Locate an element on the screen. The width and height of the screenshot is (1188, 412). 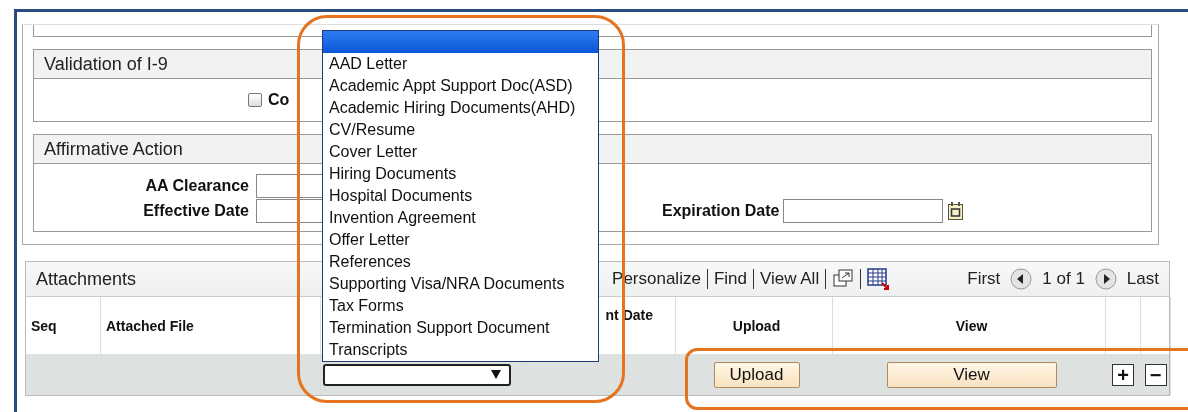
calendar-icon is located at coordinates (956, 211).